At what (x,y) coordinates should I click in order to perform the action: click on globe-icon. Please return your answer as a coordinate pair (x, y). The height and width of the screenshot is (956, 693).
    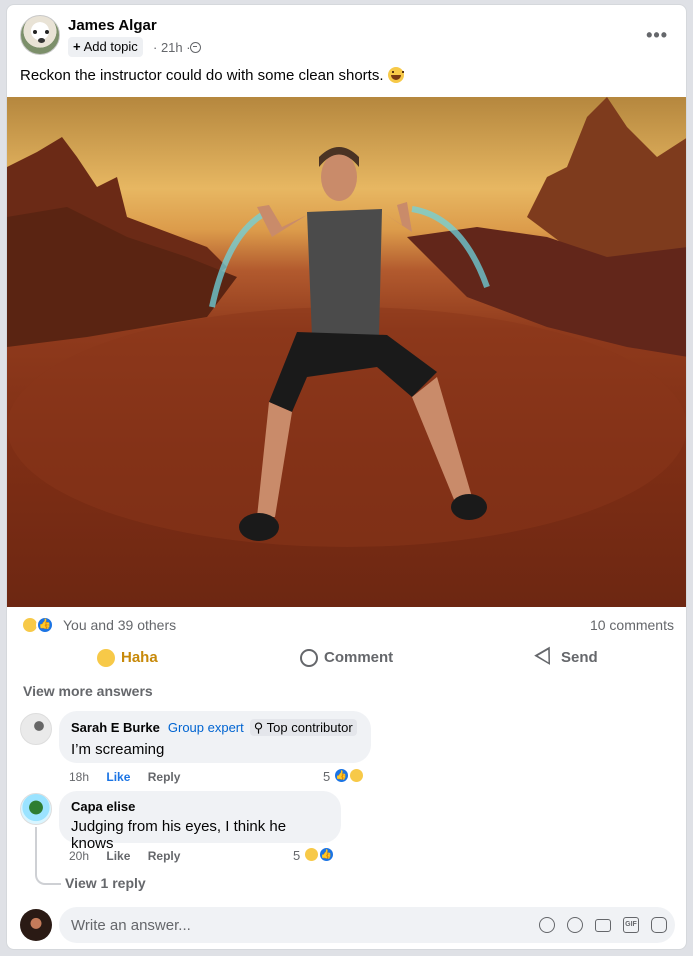
    Looking at the image, I should click on (195, 47).